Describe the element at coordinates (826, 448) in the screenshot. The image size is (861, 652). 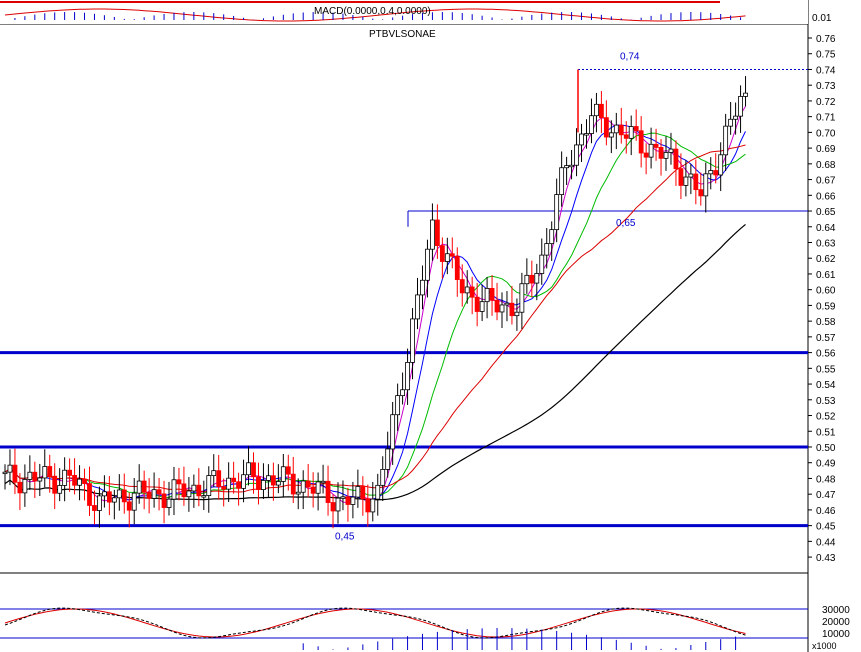
I see `price-tick-label: 0.50` at that location.